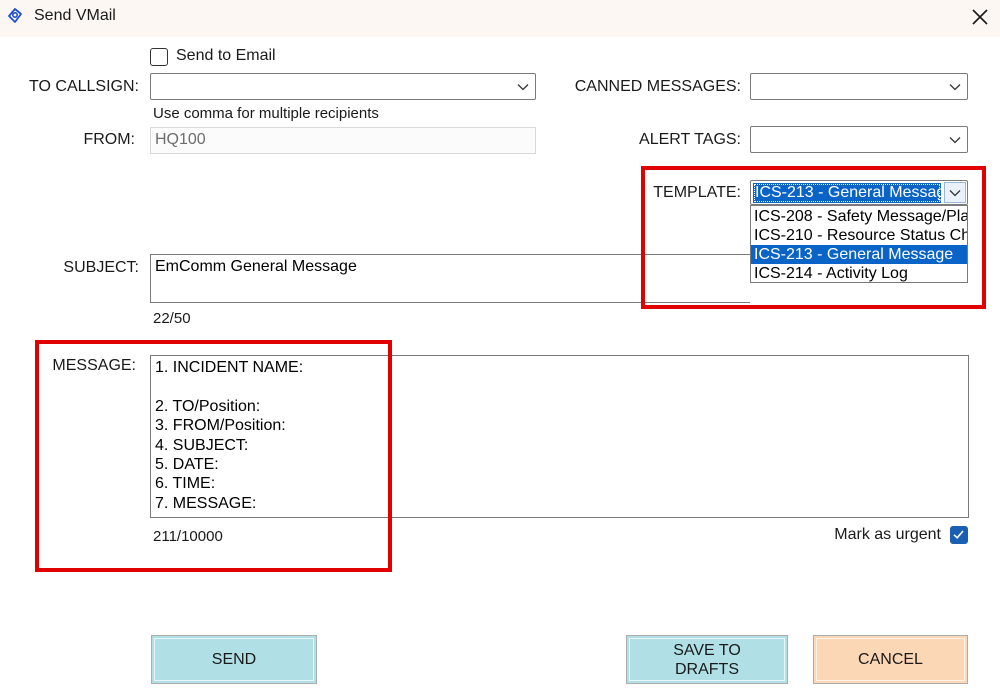 This screenshot has height=689, width=1000. Describe the element at coordinates (343, 140) in the screenshot. I see `from-field: HQ100` at that location.